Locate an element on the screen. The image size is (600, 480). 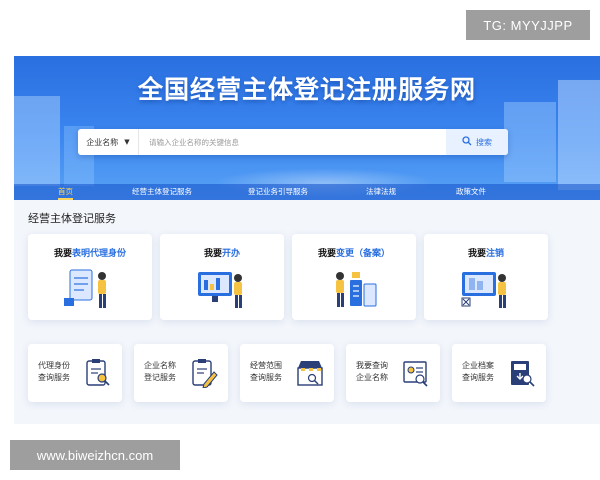
site-title: 全国经营主体登记注册服务网 is located at coordinates (306, 89).